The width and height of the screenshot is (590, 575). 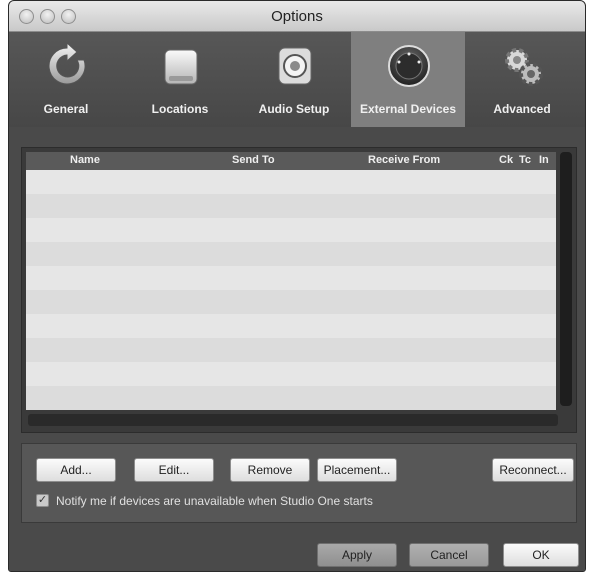 I want to click on column-name: Name, so click(x=85, y=160).